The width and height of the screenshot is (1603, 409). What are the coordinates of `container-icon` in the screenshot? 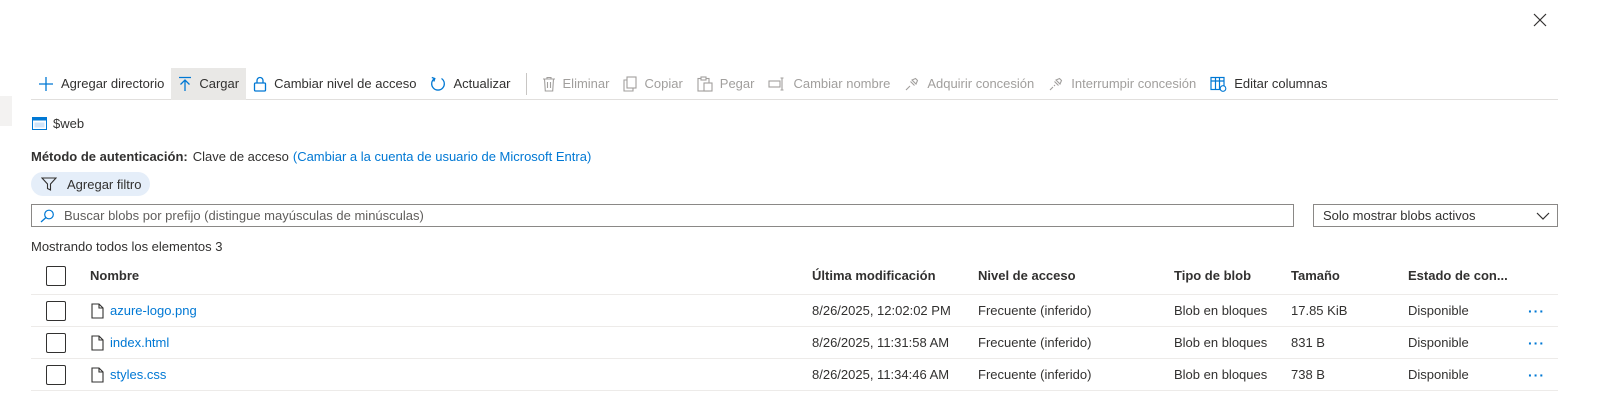 It's located at (39, 123).